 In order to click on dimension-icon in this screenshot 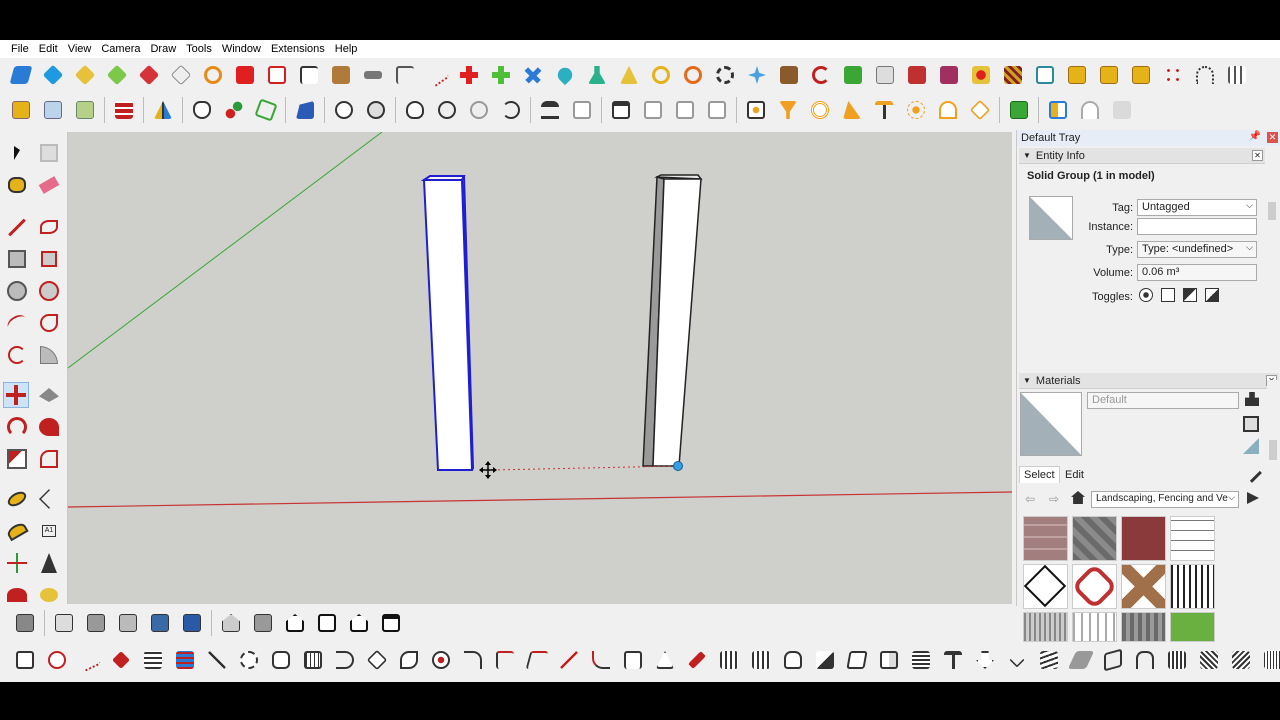, I will do `click(49, 499)`.